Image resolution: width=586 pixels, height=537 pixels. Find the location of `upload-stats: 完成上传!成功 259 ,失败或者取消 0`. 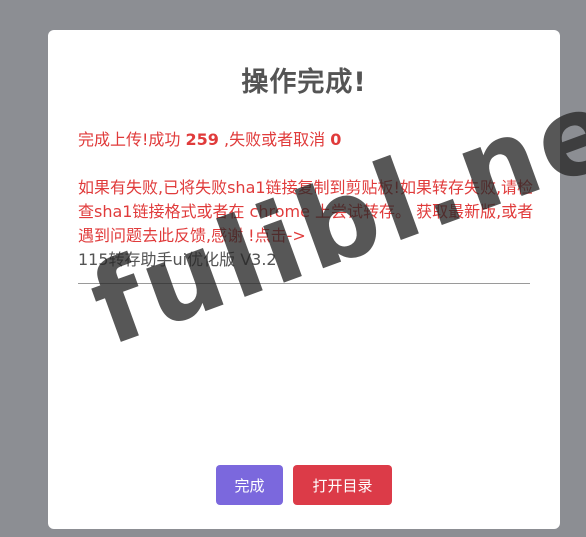

upload-stats: 完成上传!成功 259 ,失败或者取消 0 is located at coordinates (308, 140).